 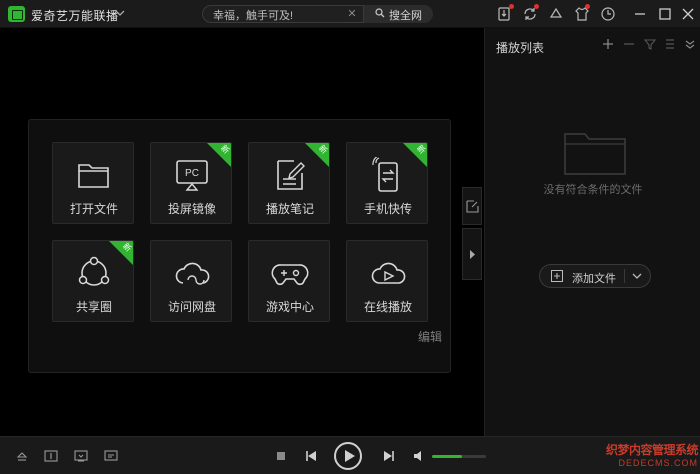 I want to click on volume-icon, so click(x=419, y=456).